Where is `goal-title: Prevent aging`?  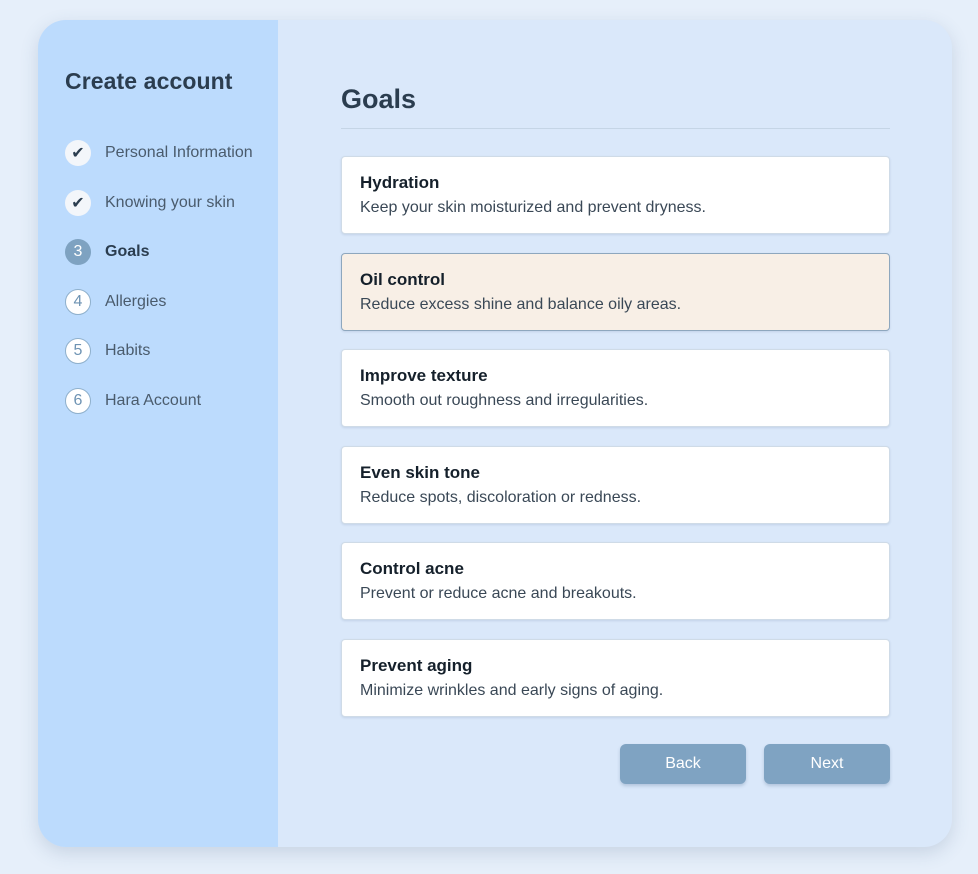
goal-title: Prevent aging is located at coordinates (416, 665).